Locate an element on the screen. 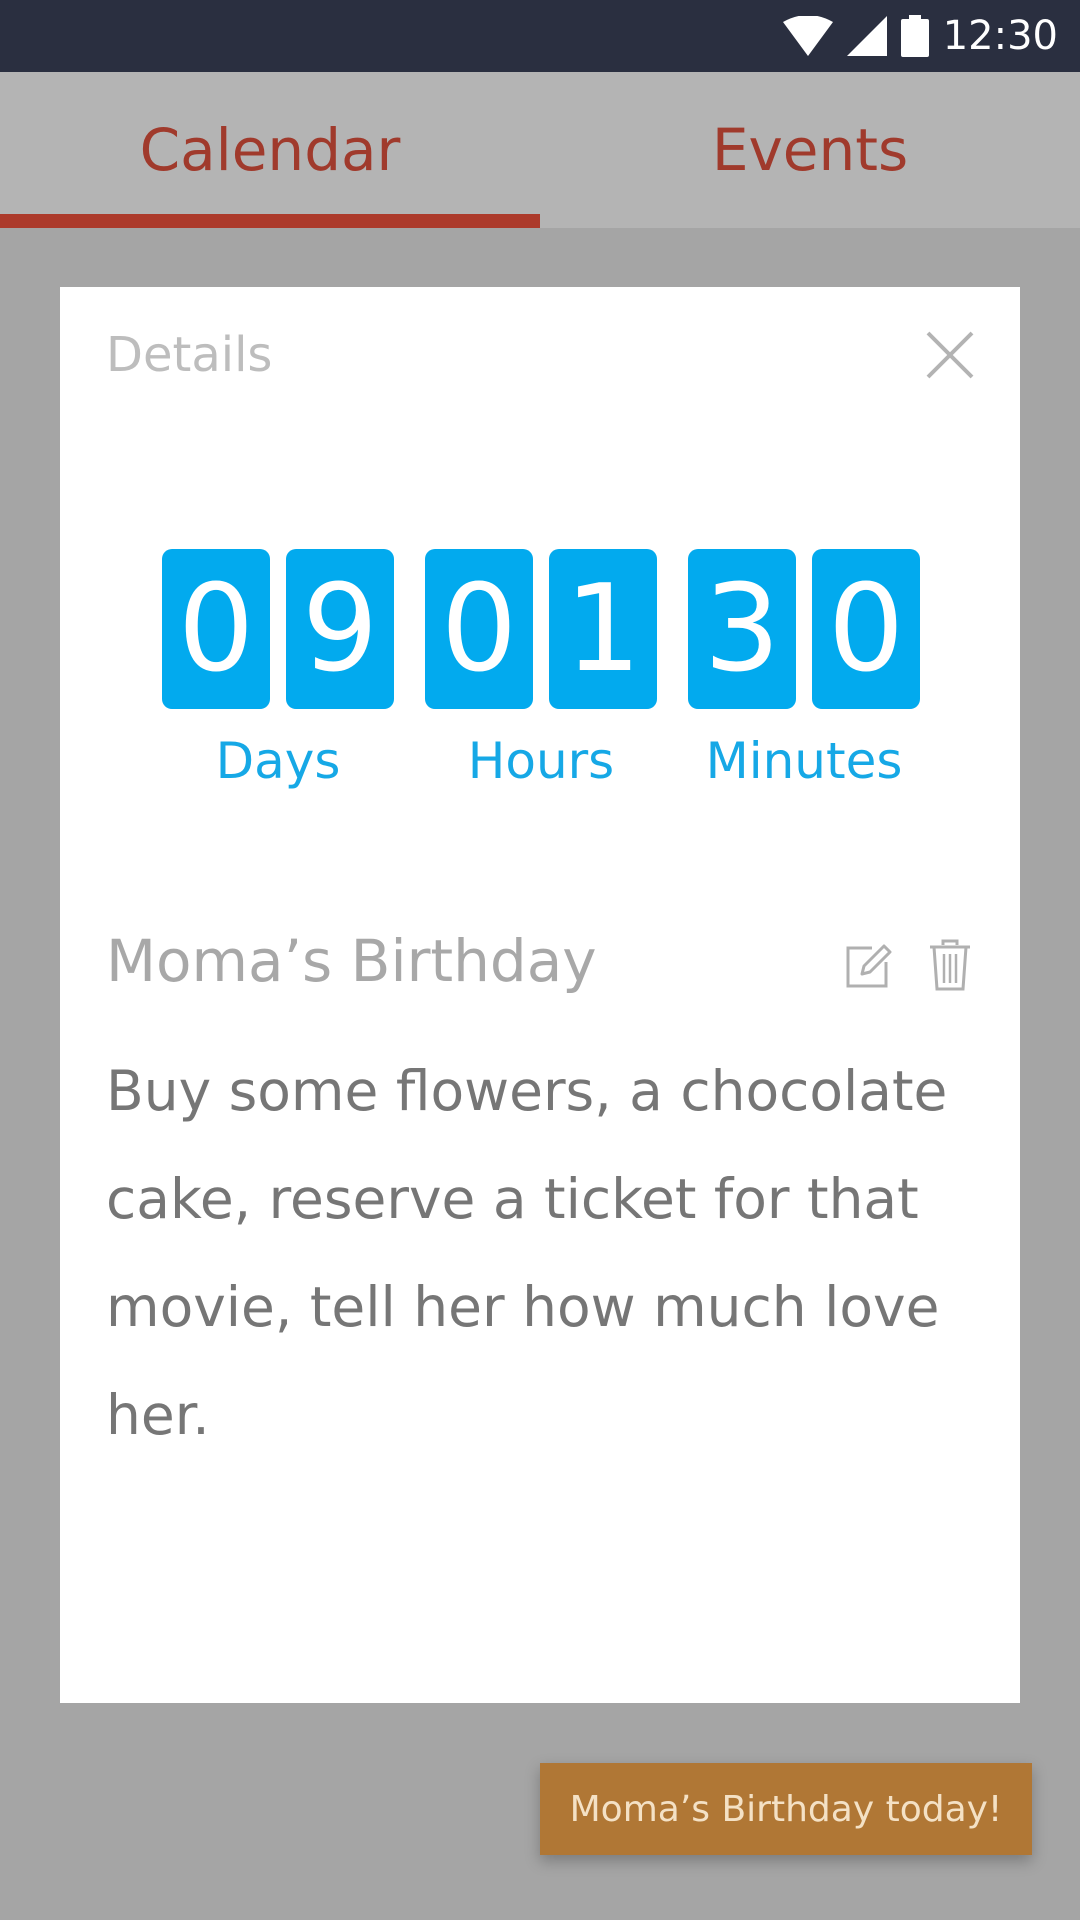 The height and width of the screenshot is (1920, 1080). dialog-title: Details is located at coordinates (189, 355).